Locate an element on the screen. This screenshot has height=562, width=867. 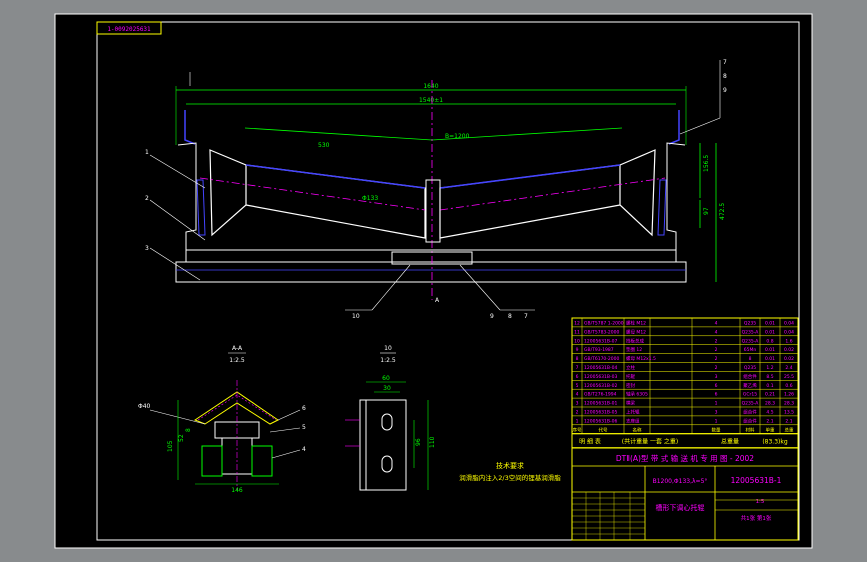
bom-cell: 0.8 is located at coordinates (769, 341).